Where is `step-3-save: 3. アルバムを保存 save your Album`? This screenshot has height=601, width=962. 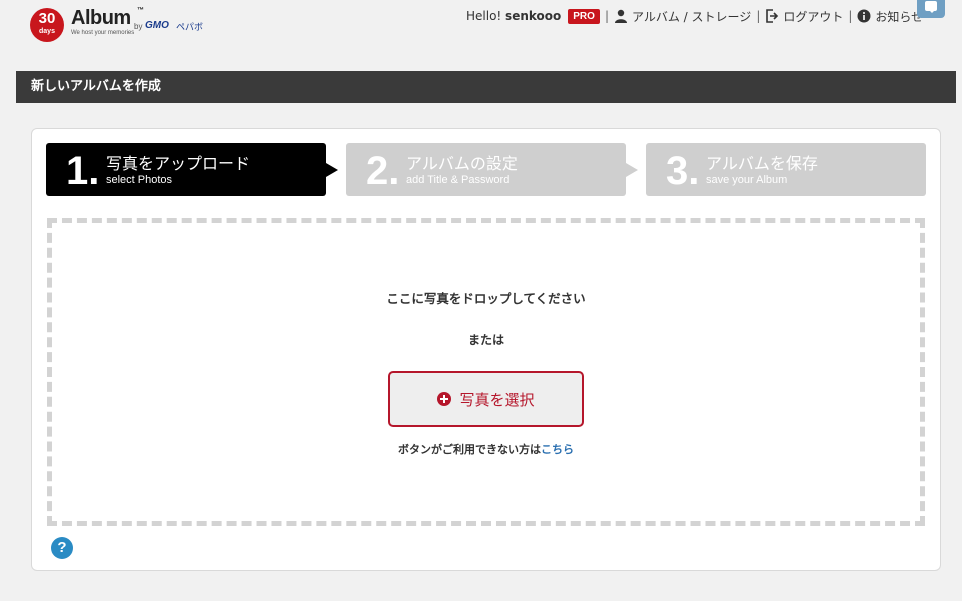
step-3-save: 3. アルバムを保存 save your Album is located at coordinates (786, 169).